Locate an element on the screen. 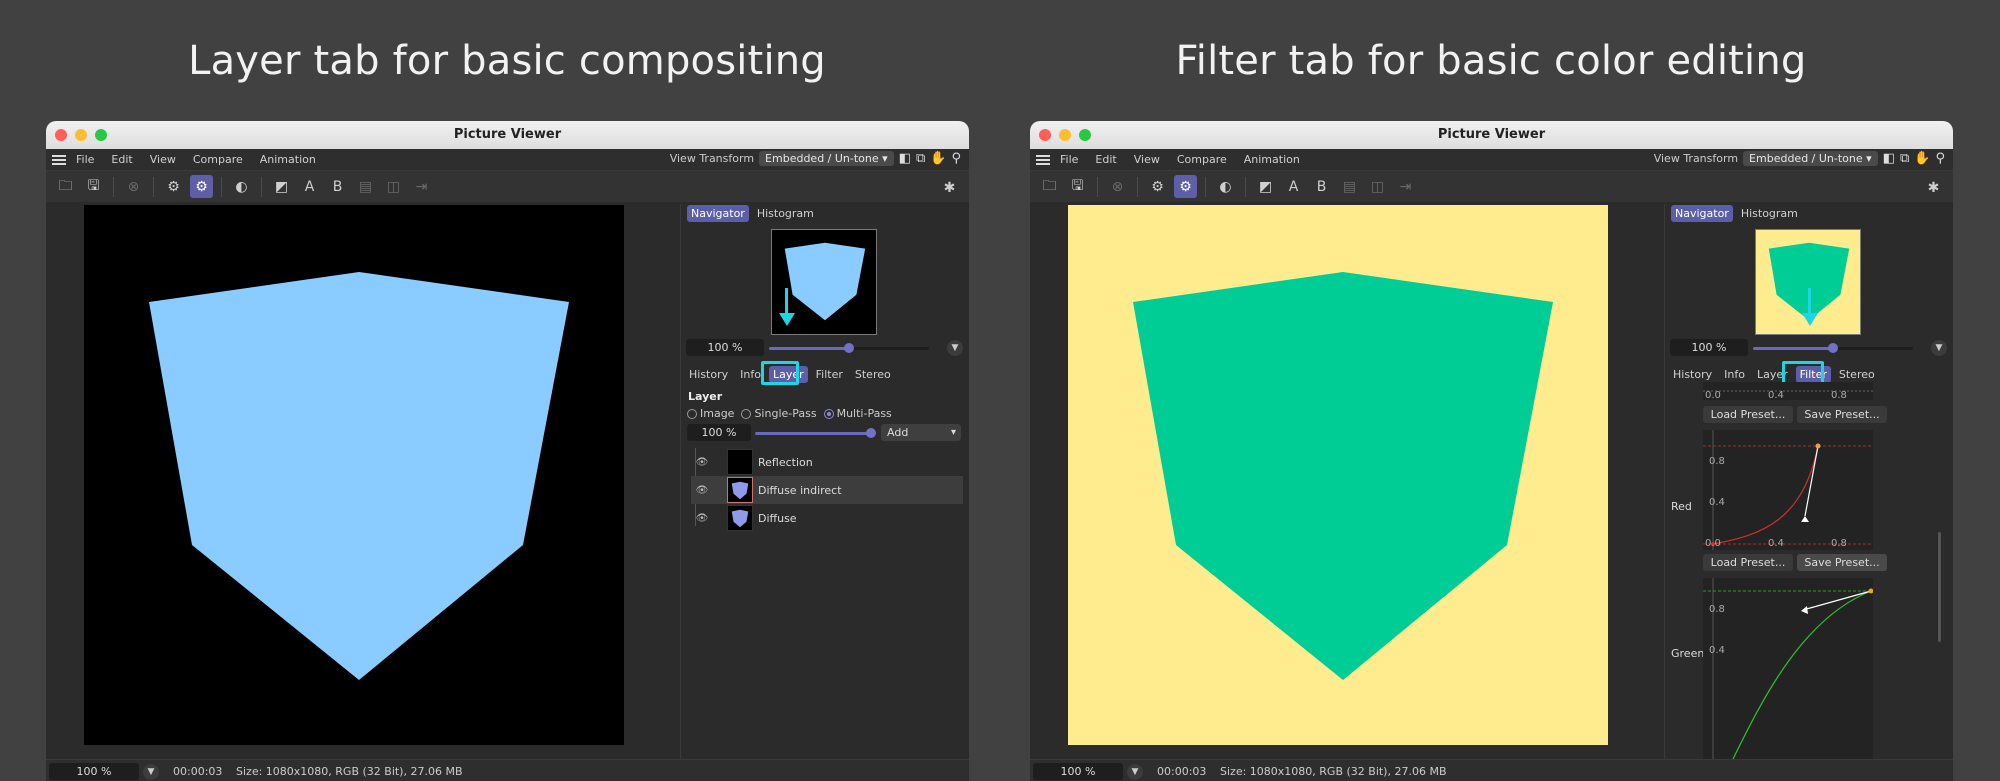  annotation-highlight is located at coordinates (780, 373).